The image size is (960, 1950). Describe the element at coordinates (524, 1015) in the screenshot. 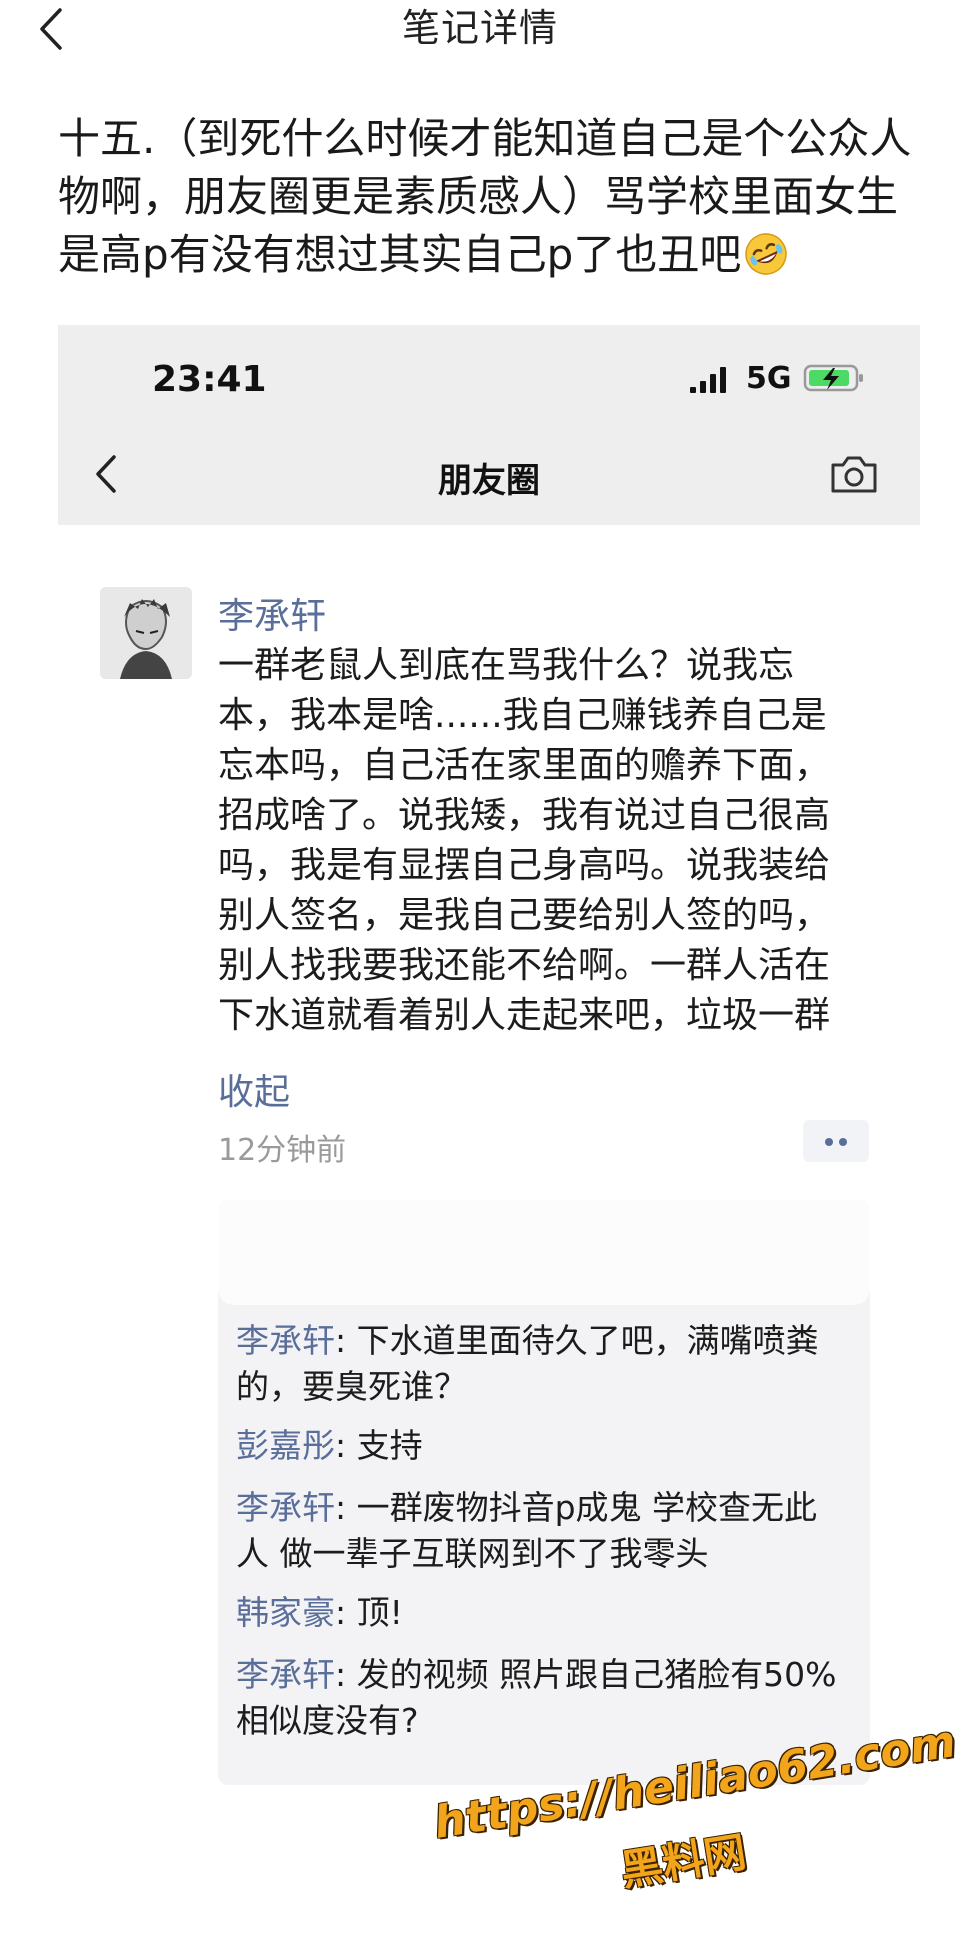

I see `post-line: 下水道就看着别人走起来吧，垃圾一群` at that location.